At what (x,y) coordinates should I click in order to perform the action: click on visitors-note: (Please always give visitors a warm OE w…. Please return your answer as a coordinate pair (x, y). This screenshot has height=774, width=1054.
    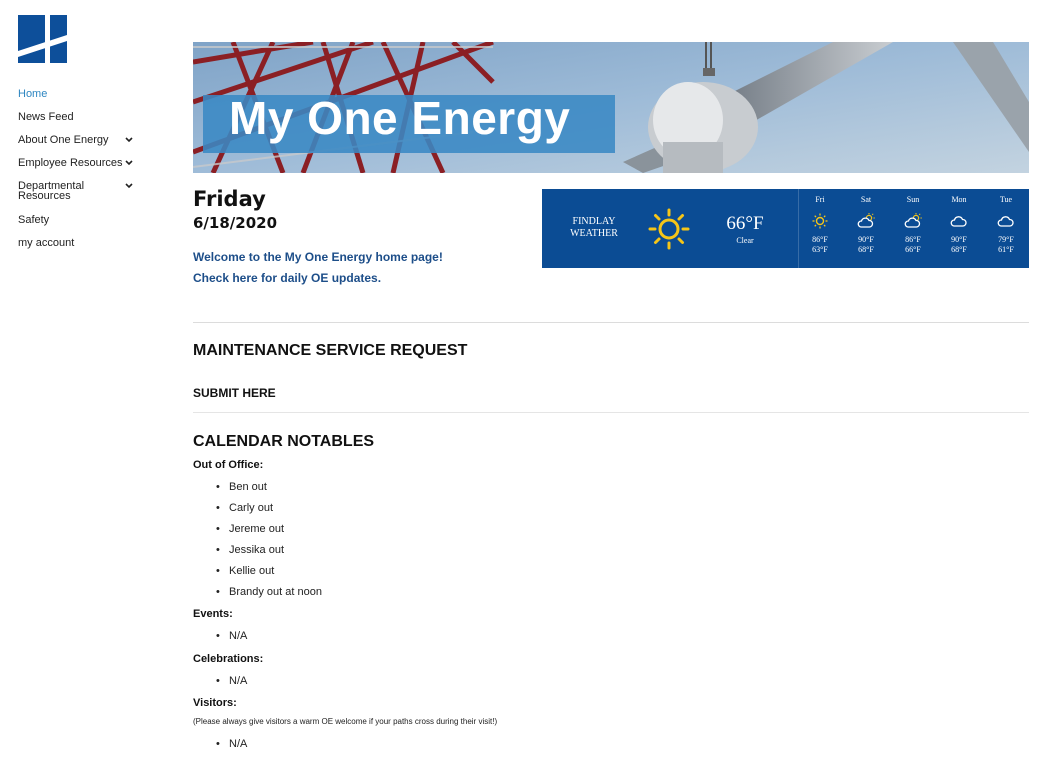
    Looking at the image, I should click on (345, 721).